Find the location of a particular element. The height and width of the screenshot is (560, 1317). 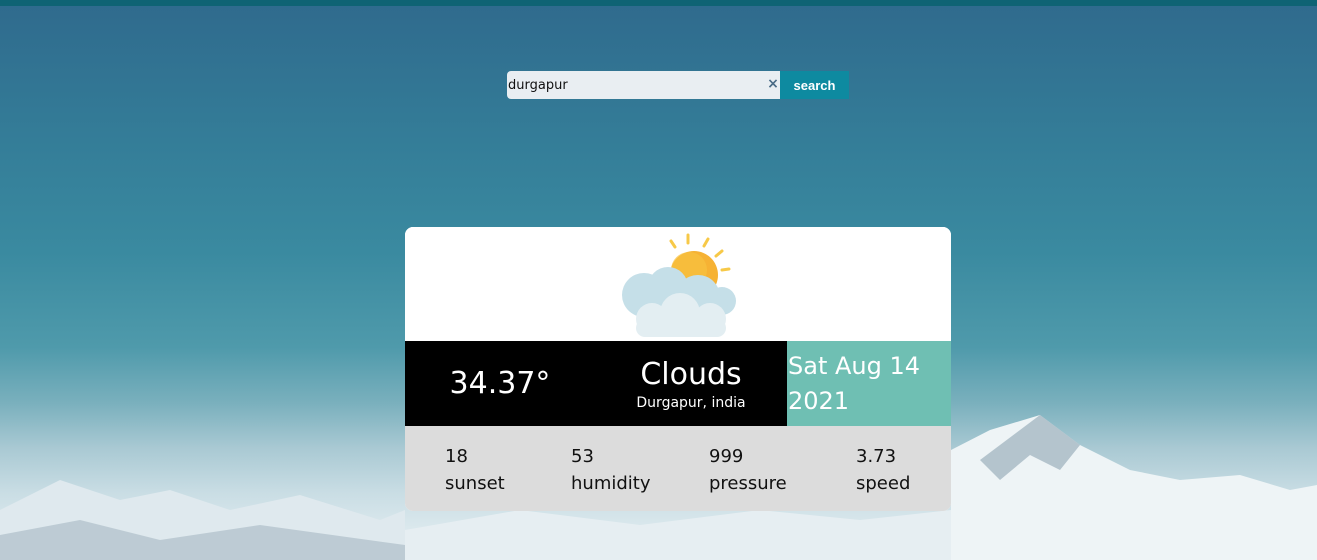

date-panel: Sat Aug 14 2021 is located at coordinates (869, 383).